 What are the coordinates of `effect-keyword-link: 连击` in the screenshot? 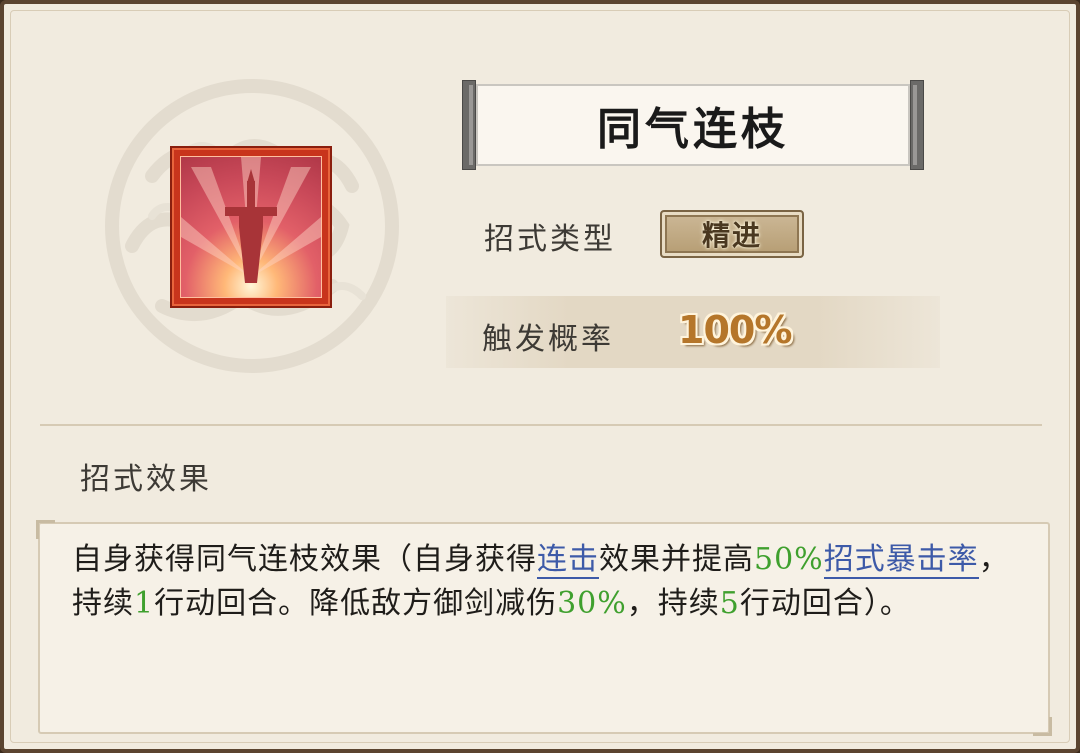 It's located at (568, 560).